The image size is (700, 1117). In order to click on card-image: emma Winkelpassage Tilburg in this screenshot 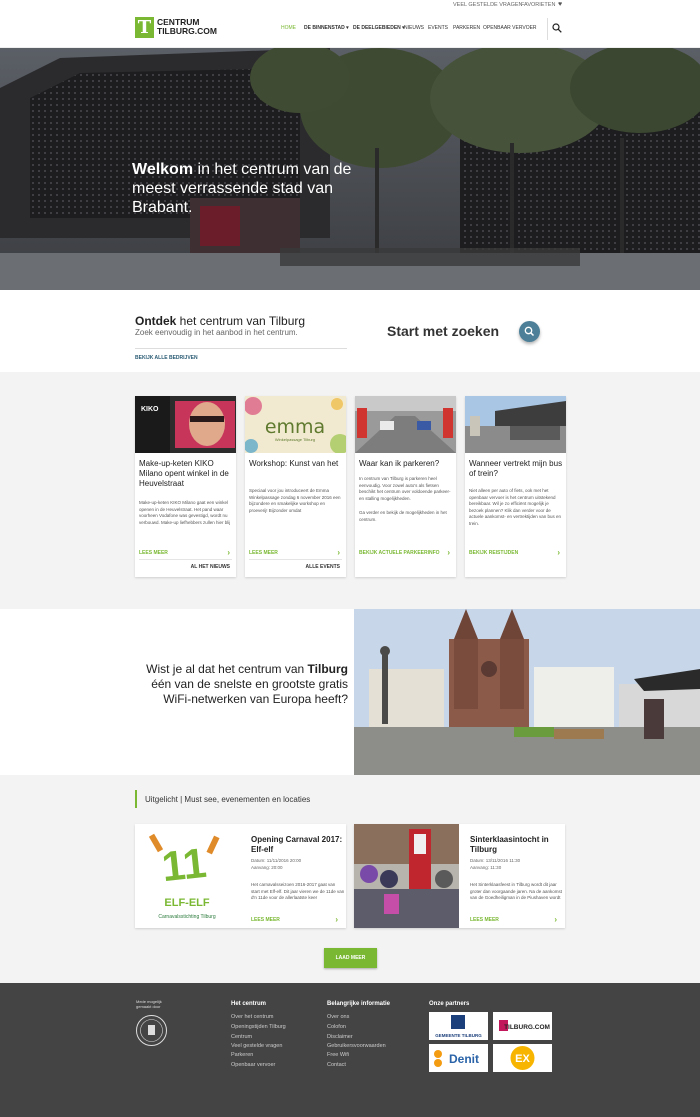, I will do `click(295, 424)`.